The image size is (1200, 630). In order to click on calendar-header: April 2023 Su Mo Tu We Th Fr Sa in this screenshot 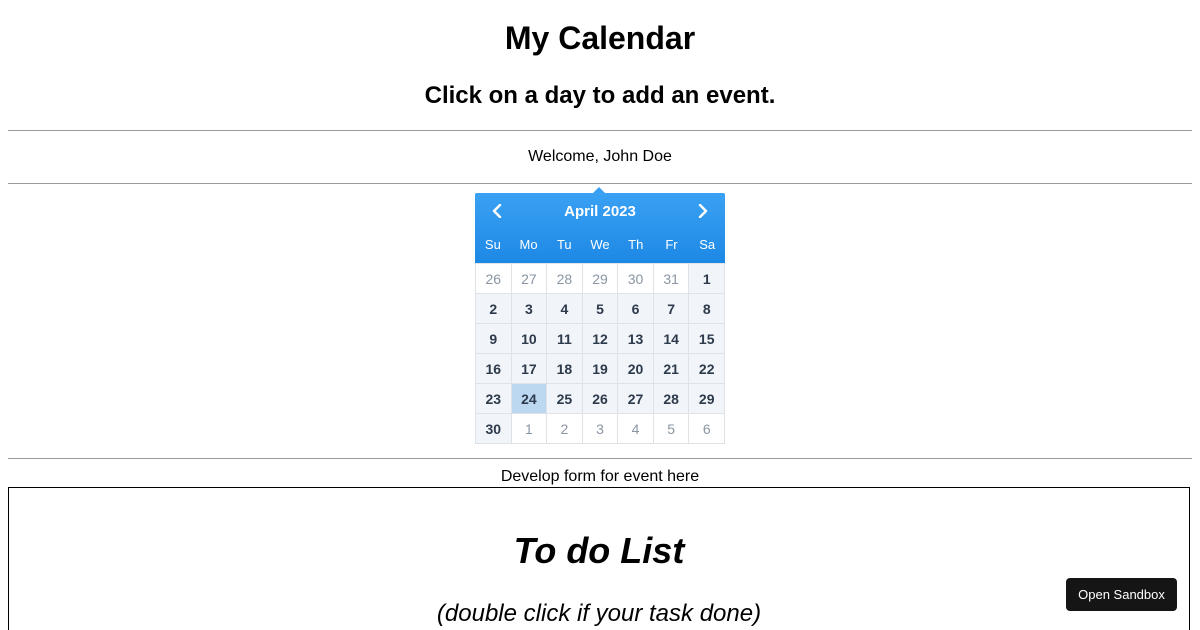, I will do `click(600, 228)`.